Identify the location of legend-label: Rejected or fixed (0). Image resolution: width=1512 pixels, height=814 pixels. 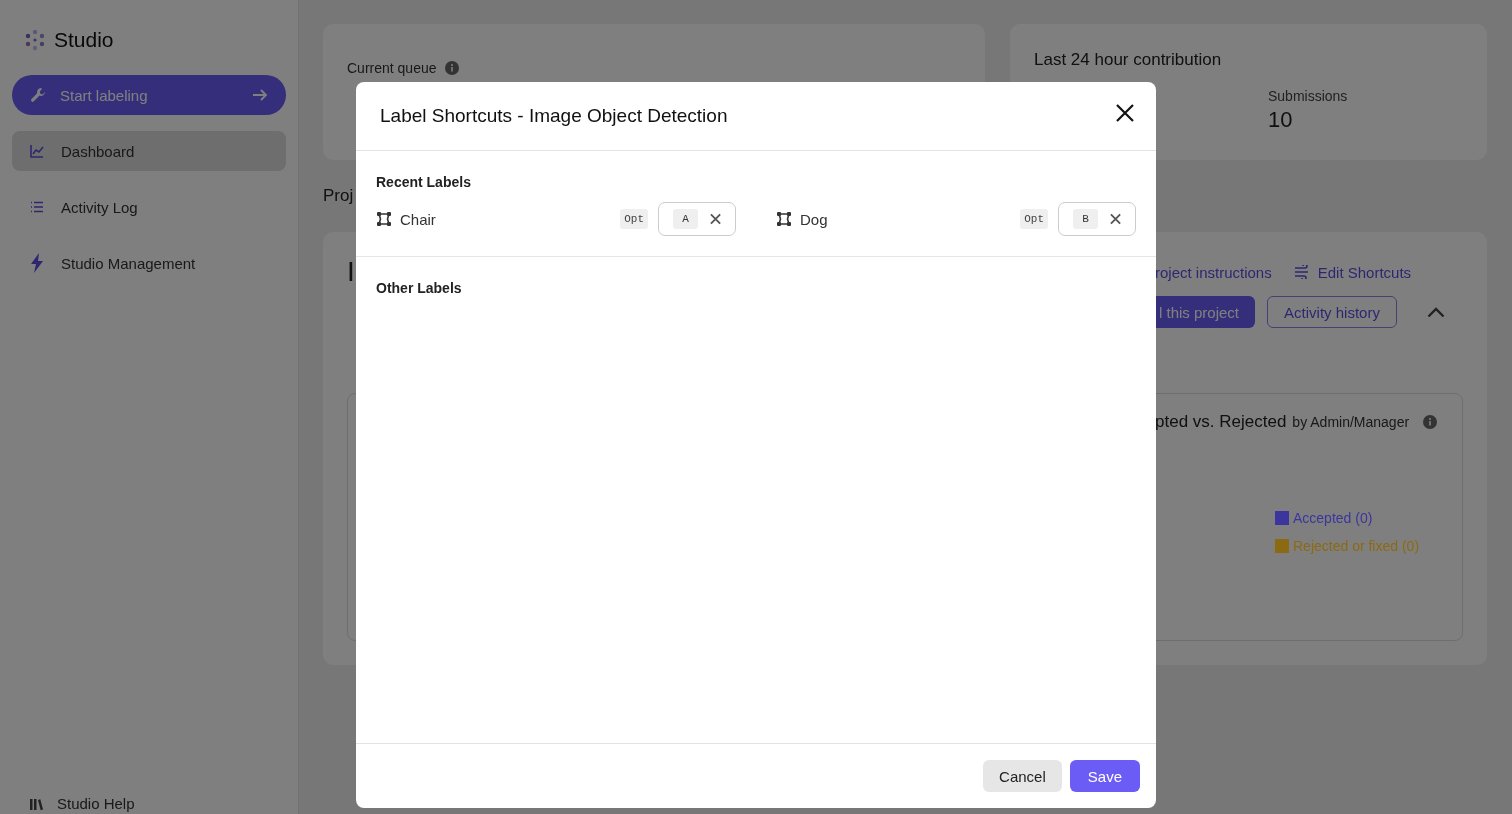
(1356, 546).